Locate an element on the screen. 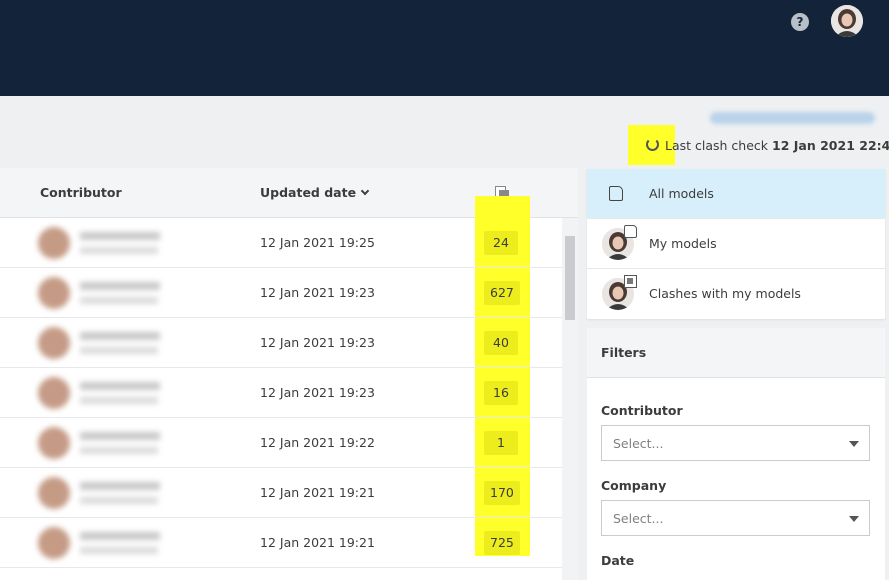  user-avatar is located at coordinates (847, 21).